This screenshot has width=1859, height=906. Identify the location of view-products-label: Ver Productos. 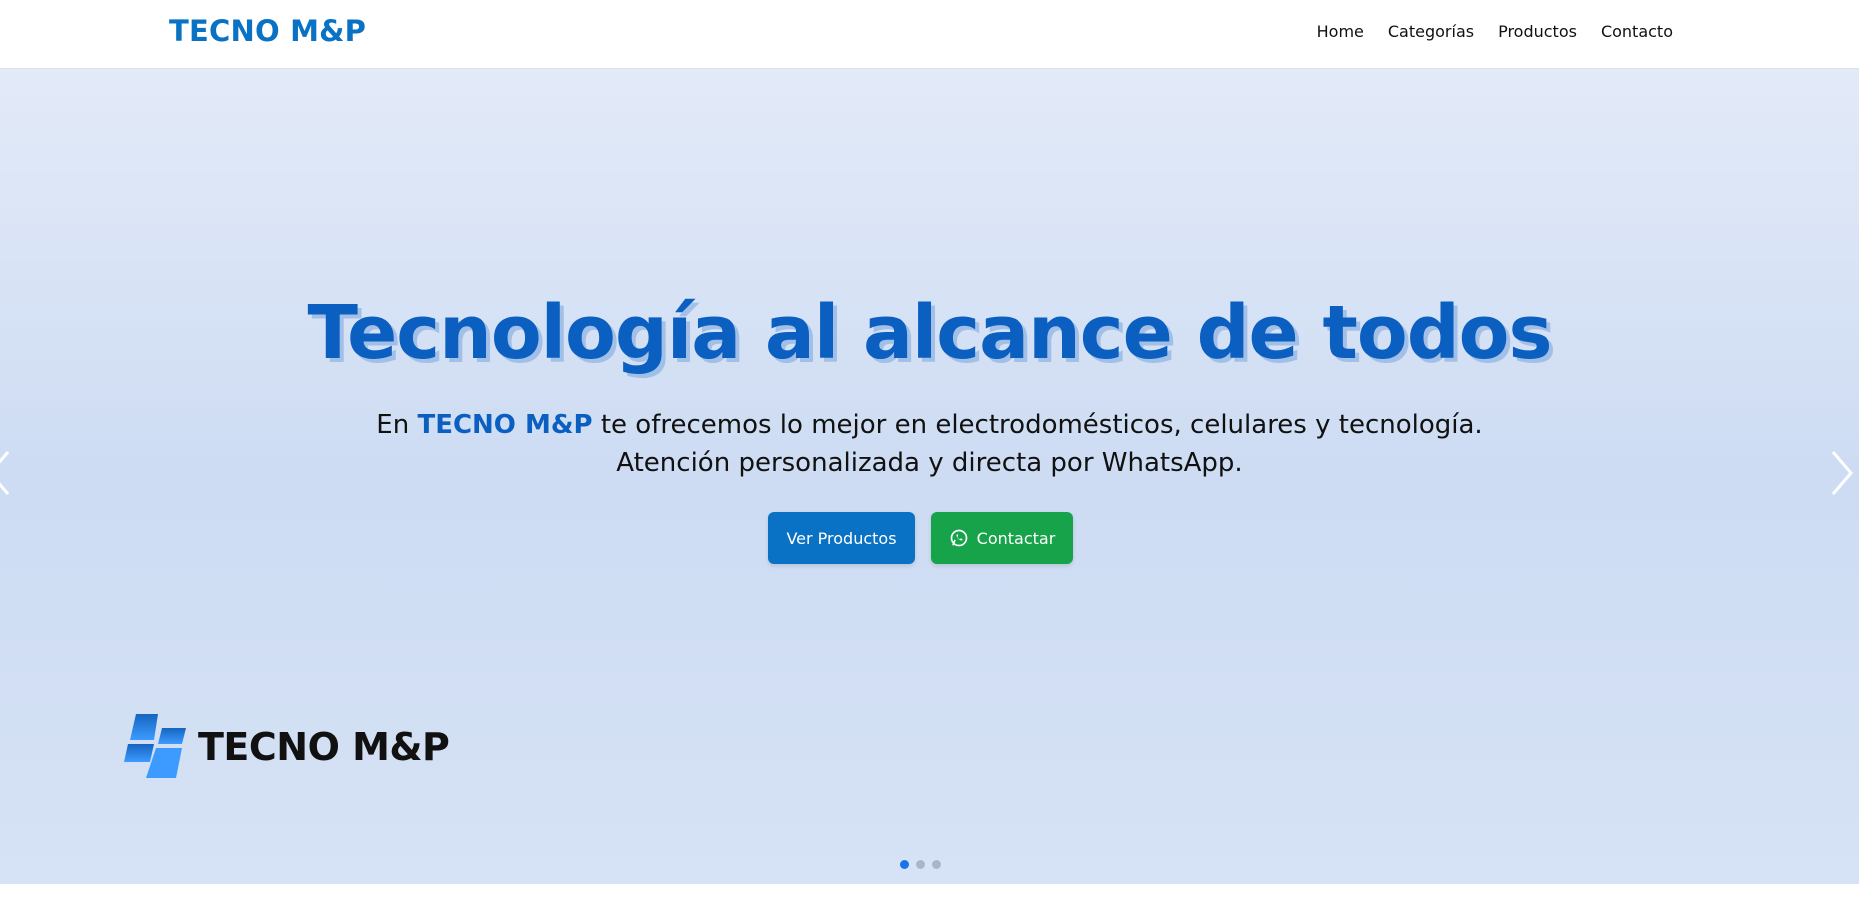
(841, 538).